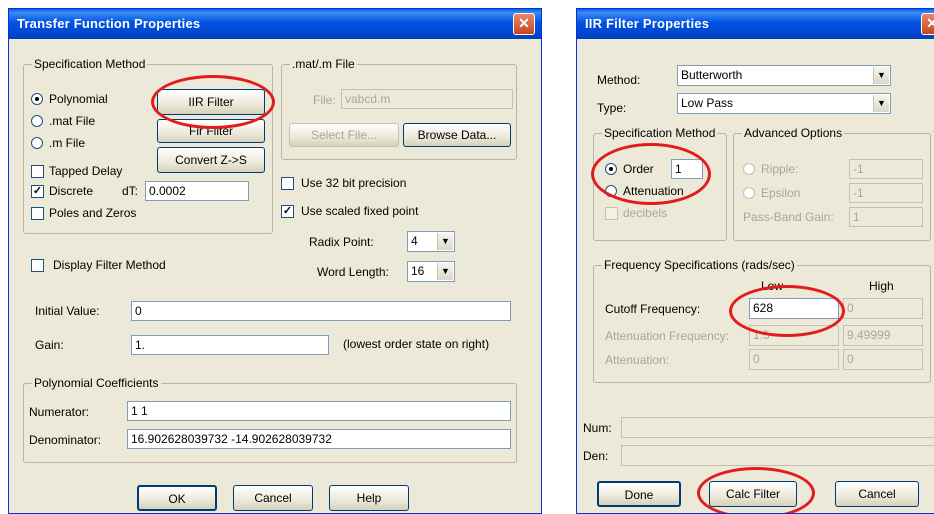 The image size is (934, 514). I want to click on group-title: Frequency Specifications (rads/sec), so click(699, 265).